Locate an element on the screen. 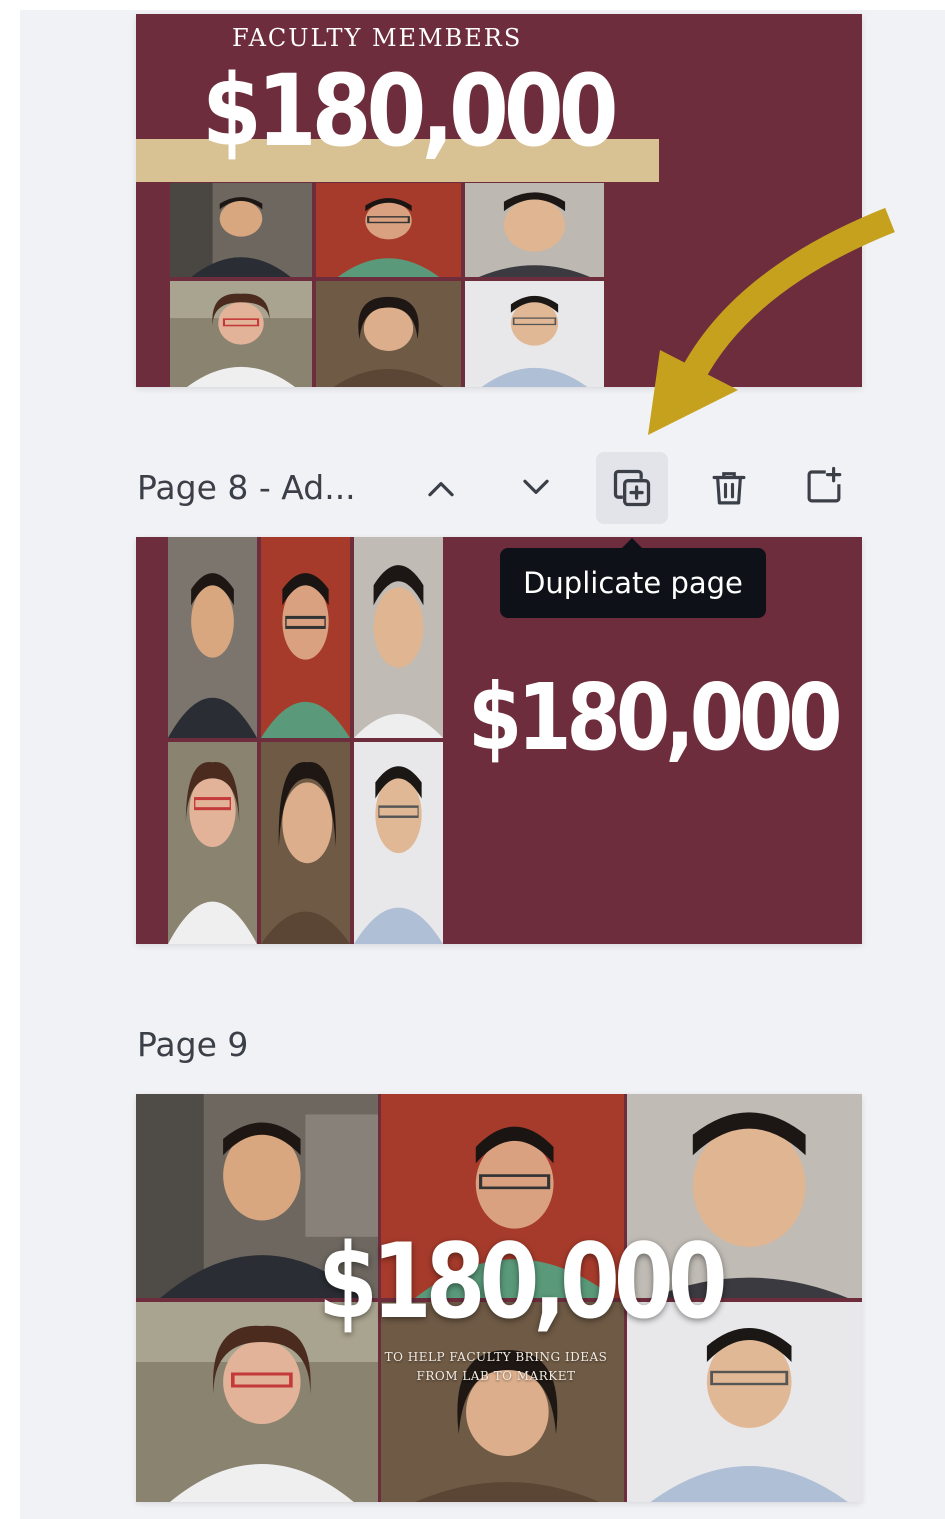 The height and width of the screenshot is (1519, 945). add-page-button is located at coordinates (824, 486).